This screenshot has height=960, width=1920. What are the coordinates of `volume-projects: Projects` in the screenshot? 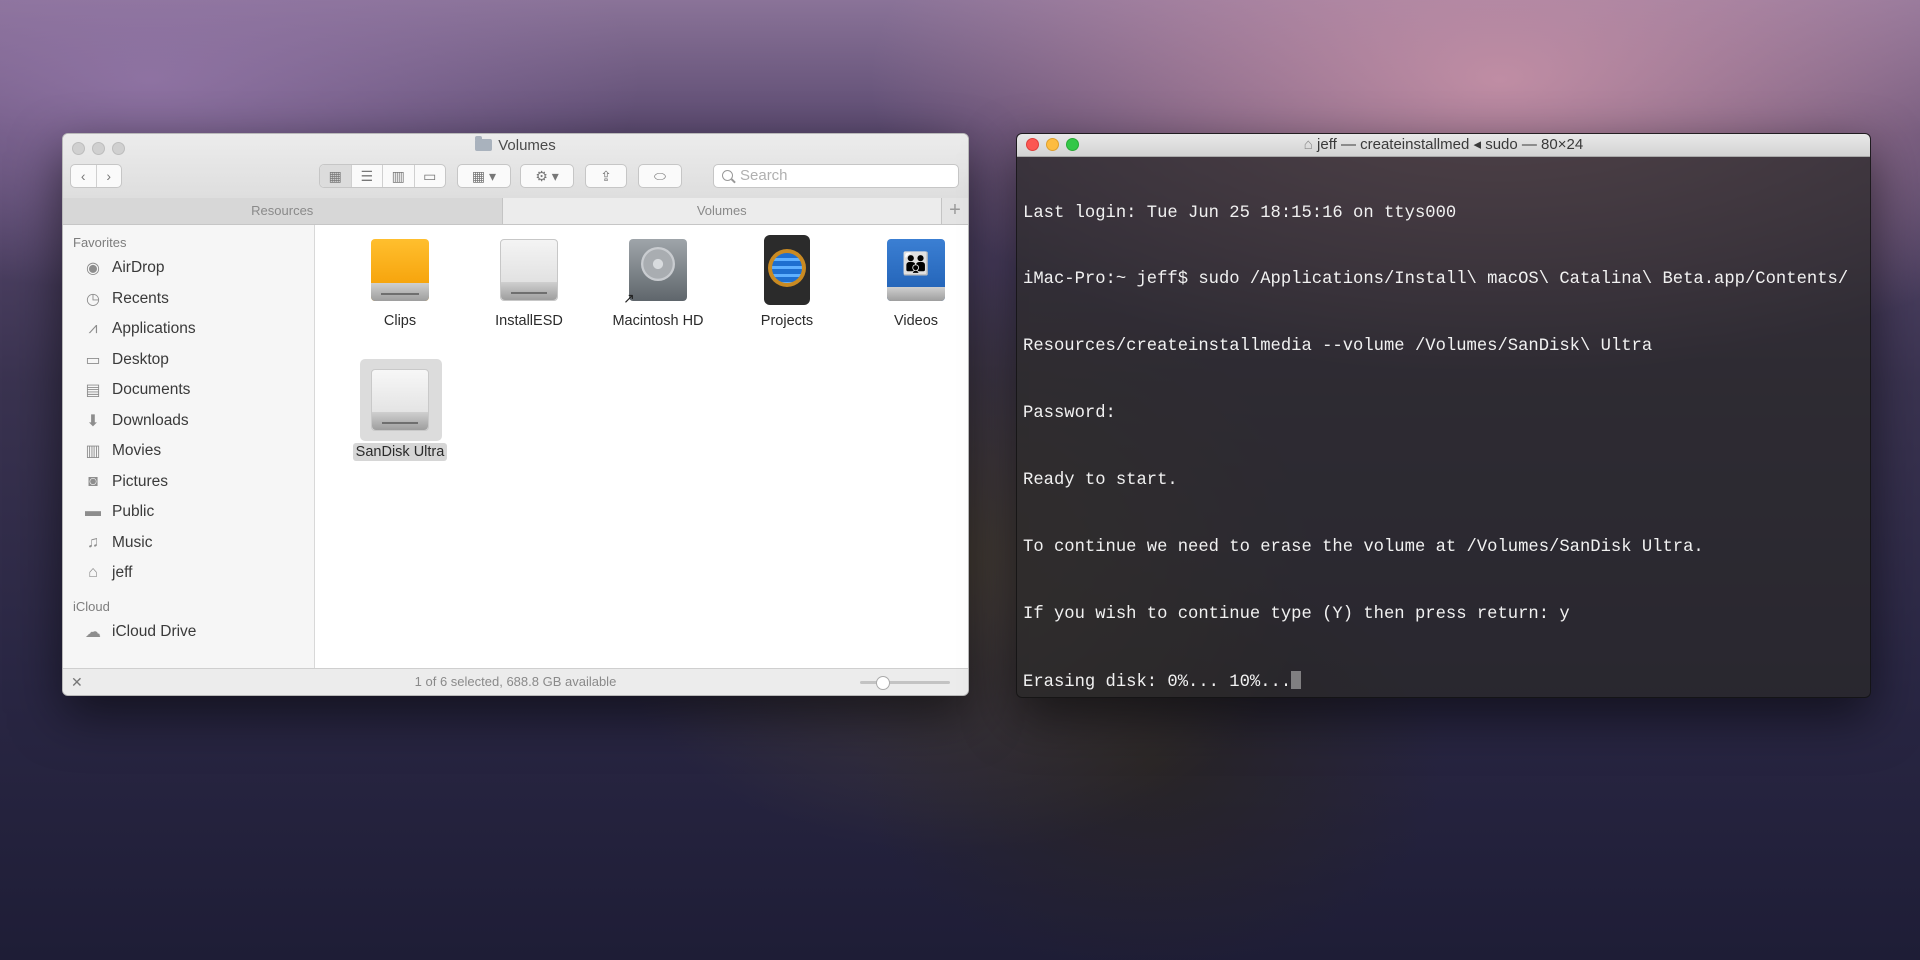 It's located at (787, 281).